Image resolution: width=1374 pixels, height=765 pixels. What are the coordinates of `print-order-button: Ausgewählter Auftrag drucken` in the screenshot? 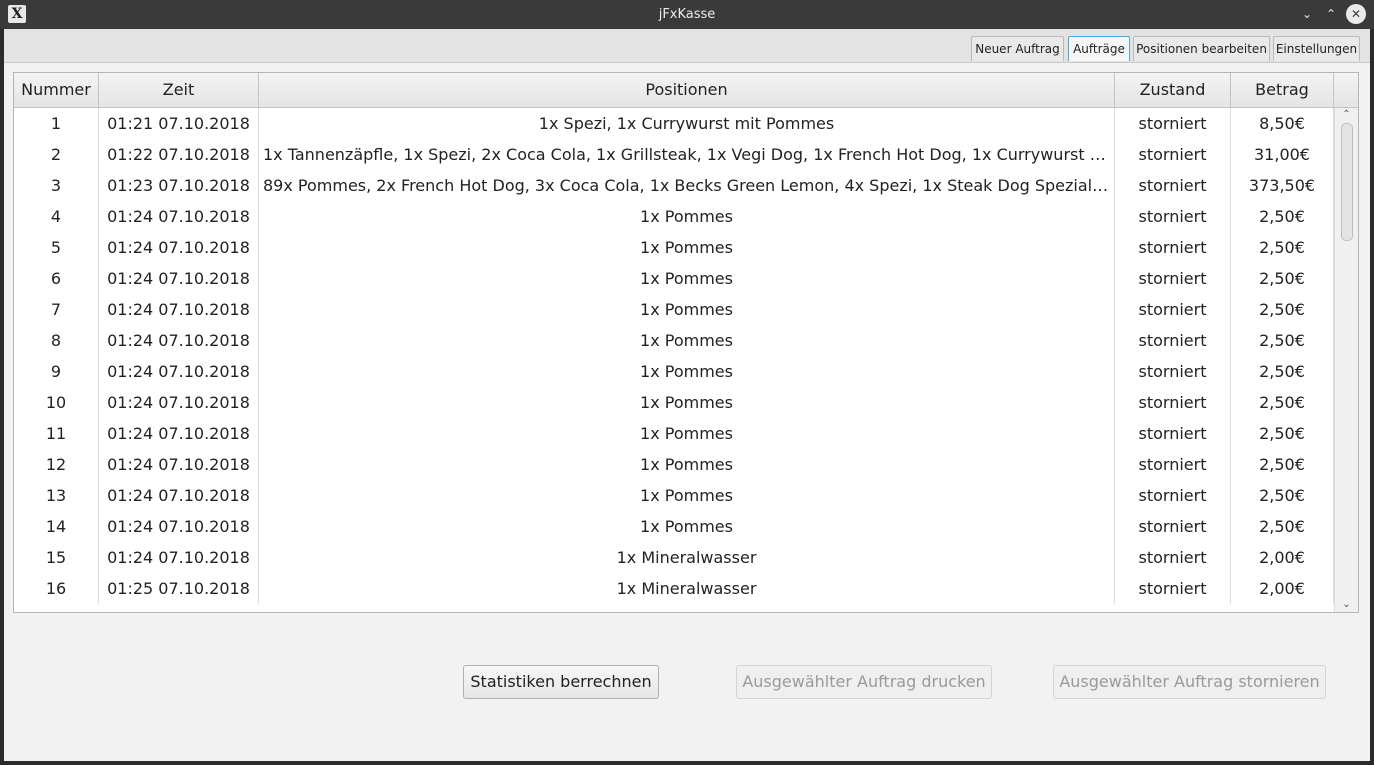 It's located at (864, 682).